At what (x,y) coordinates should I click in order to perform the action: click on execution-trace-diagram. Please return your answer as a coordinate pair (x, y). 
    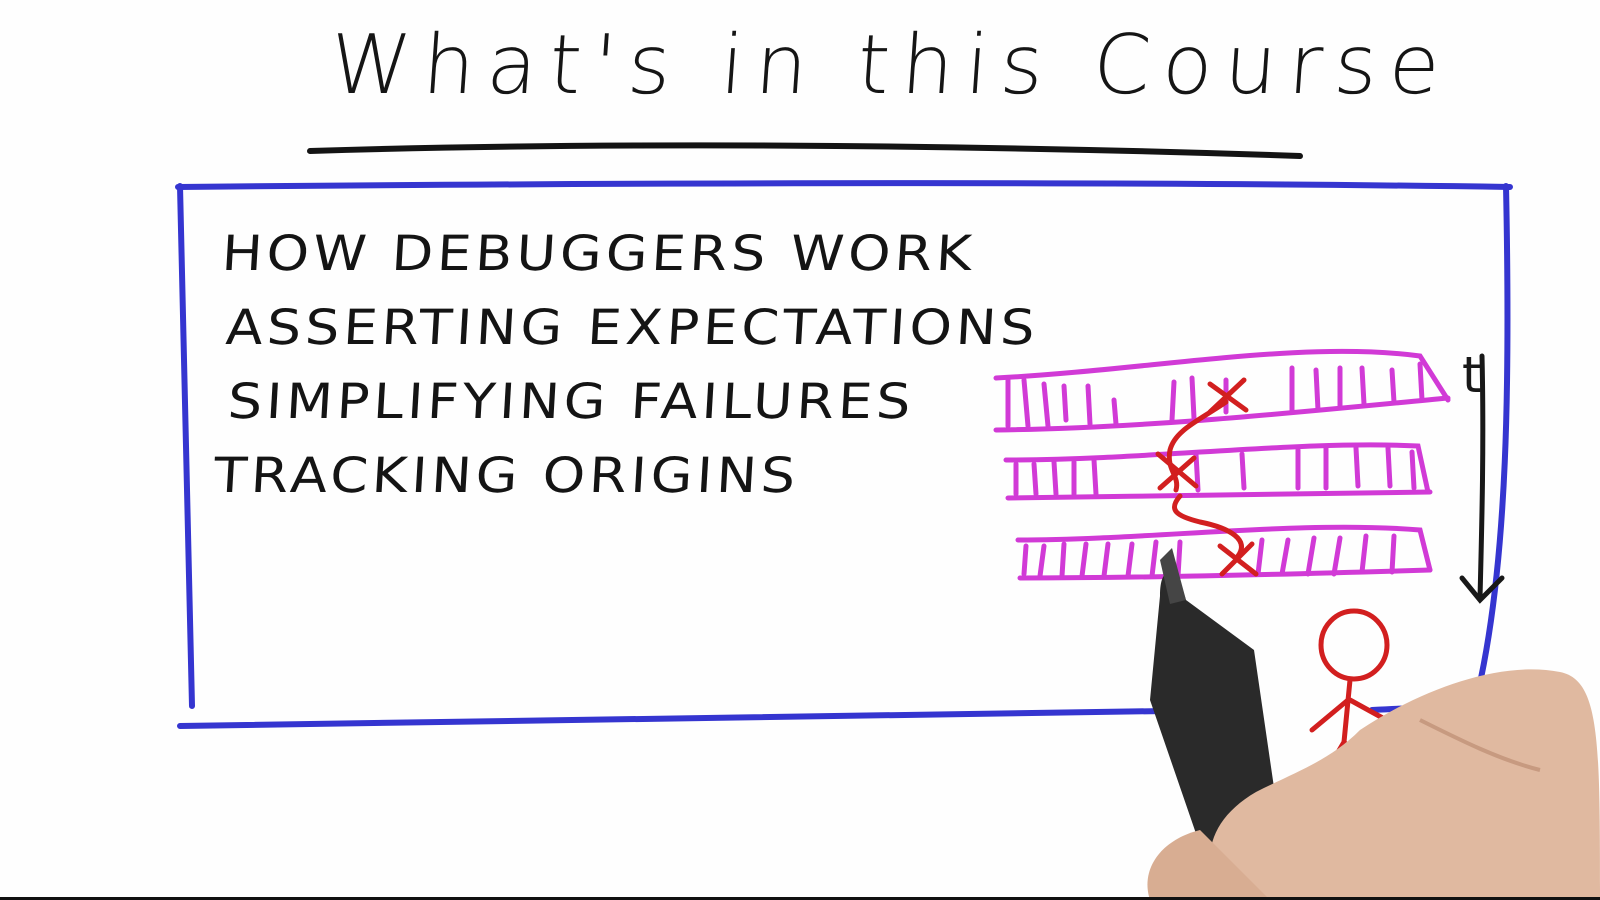
    Looking at the image, I should click on (1222, 464).